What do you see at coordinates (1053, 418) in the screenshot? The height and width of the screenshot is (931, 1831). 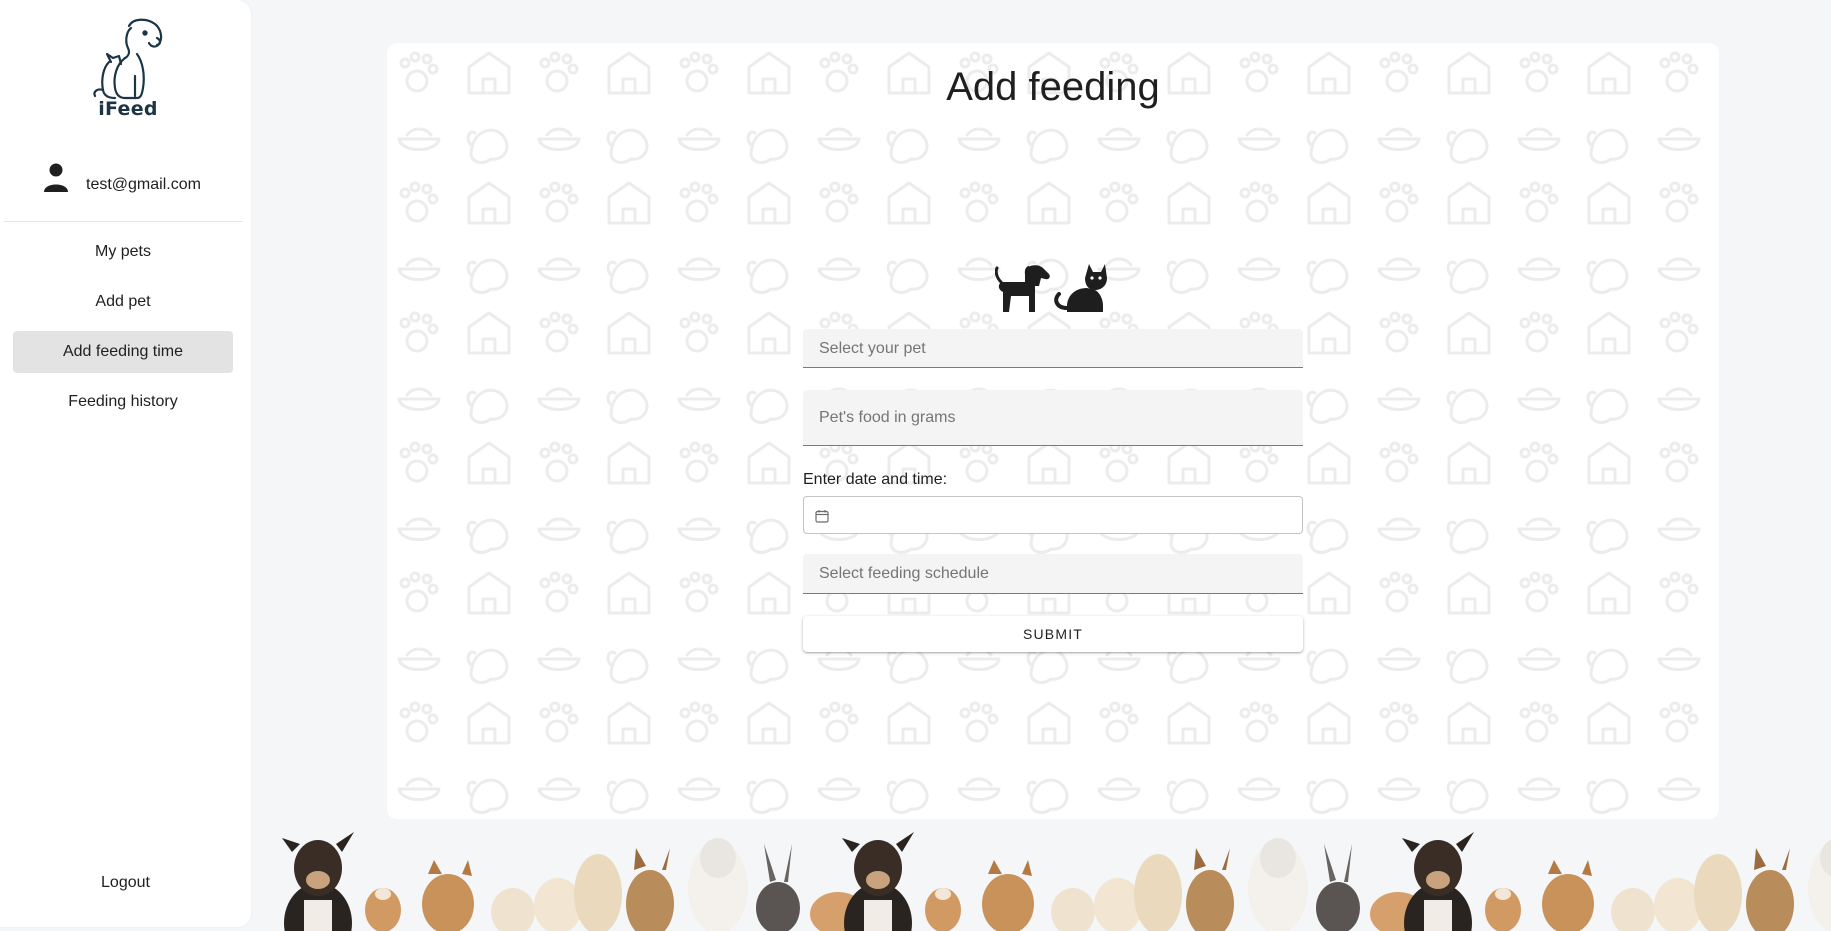 I see `food-grams-input: Pet's food in grams` at bounding box center [1053, 418].